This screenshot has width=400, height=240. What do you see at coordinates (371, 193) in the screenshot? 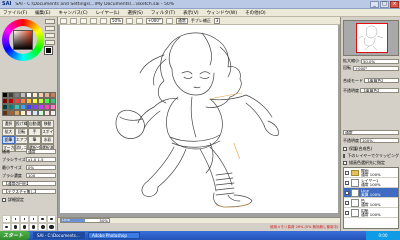
I see `layer-row: Line 乗算 100%` at bounding box center [371, 193].